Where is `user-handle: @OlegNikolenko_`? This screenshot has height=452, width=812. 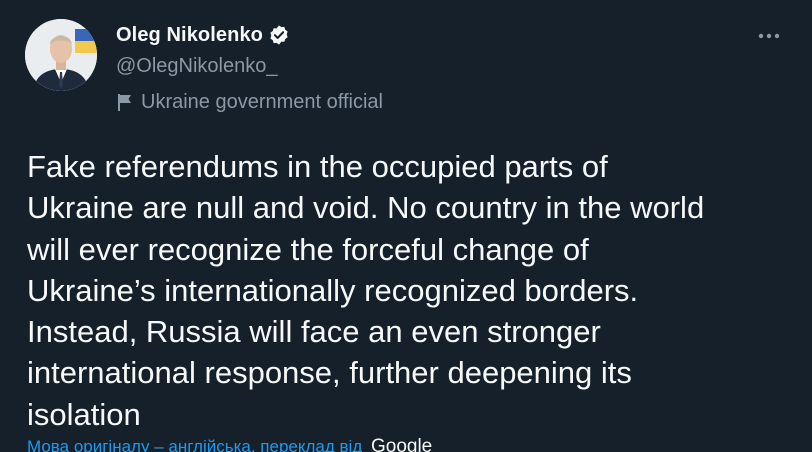
user-handle: @OlegNikolenko_ is located at coordinates (249, 68).